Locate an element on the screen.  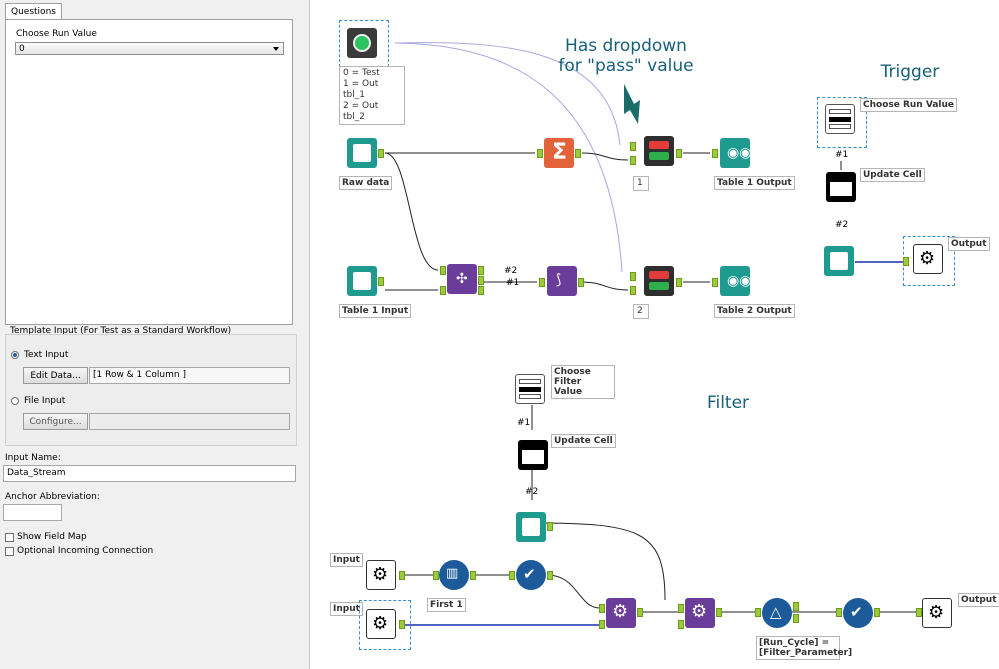
right-anchor is located at coordinates (443, 290).